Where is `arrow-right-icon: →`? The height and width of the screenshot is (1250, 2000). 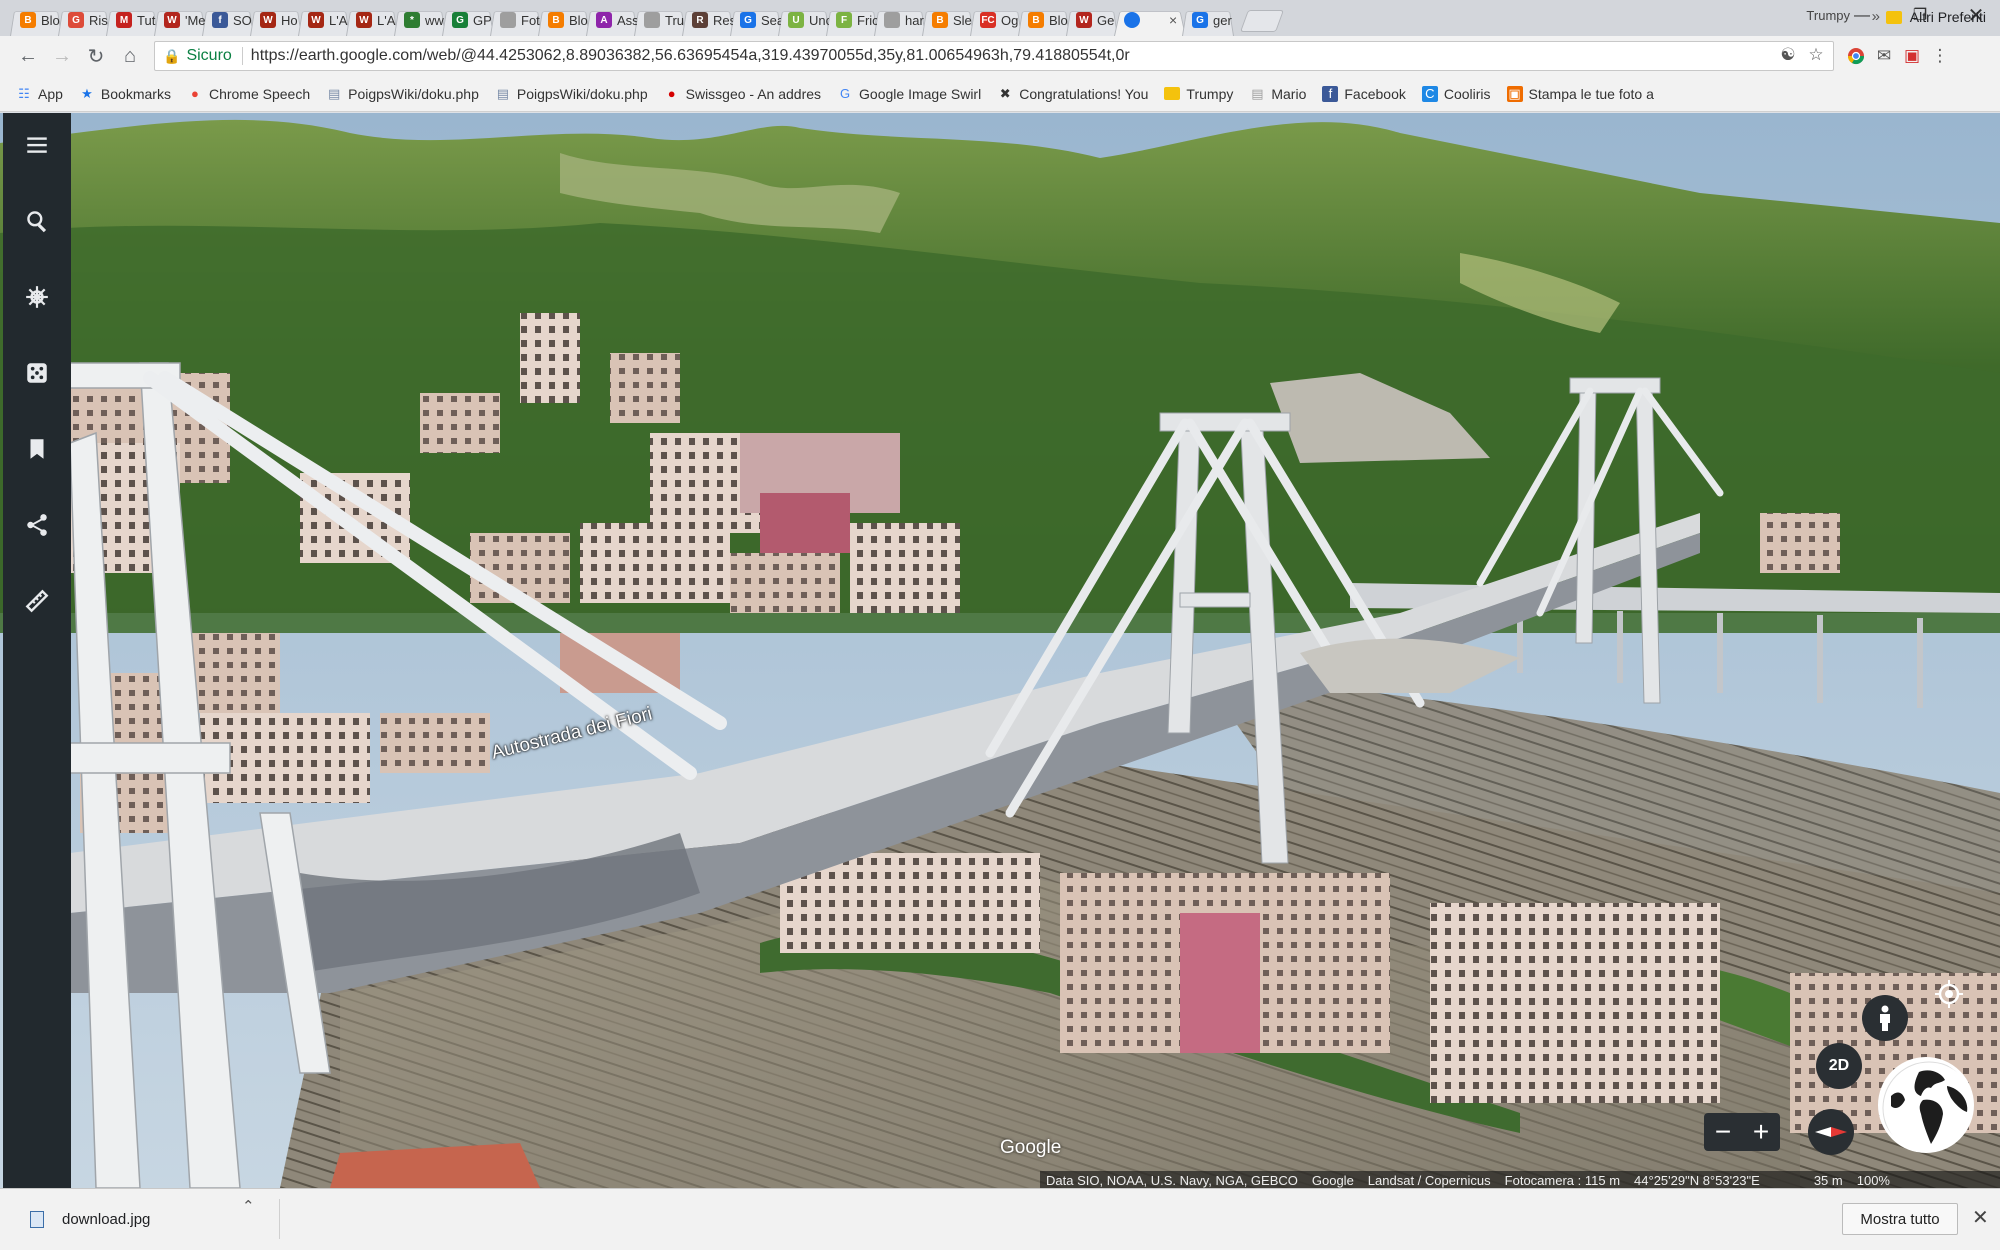 arrow-right-icon: → is located at coordinates (62, 55).